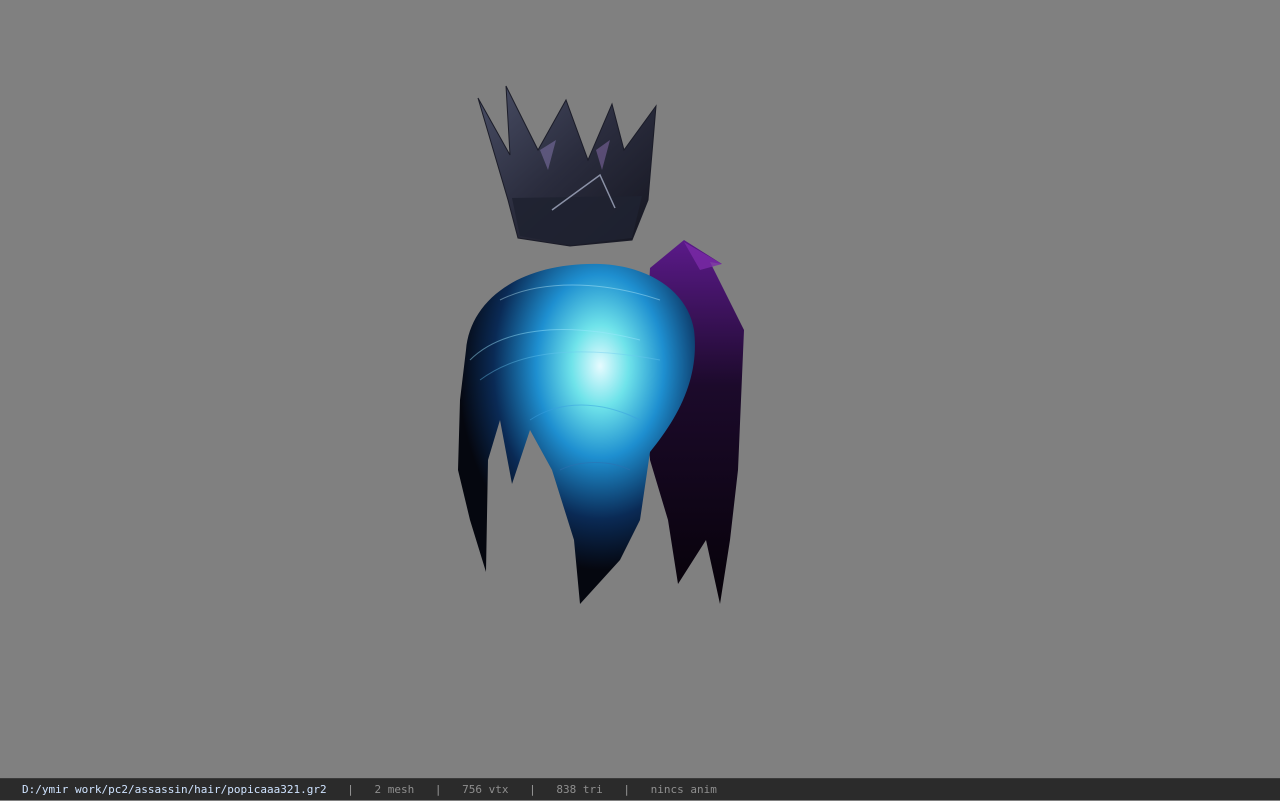 The image size is (1280, 801). I want to click on mesh-count: 2 mesh, so click(394, 789).